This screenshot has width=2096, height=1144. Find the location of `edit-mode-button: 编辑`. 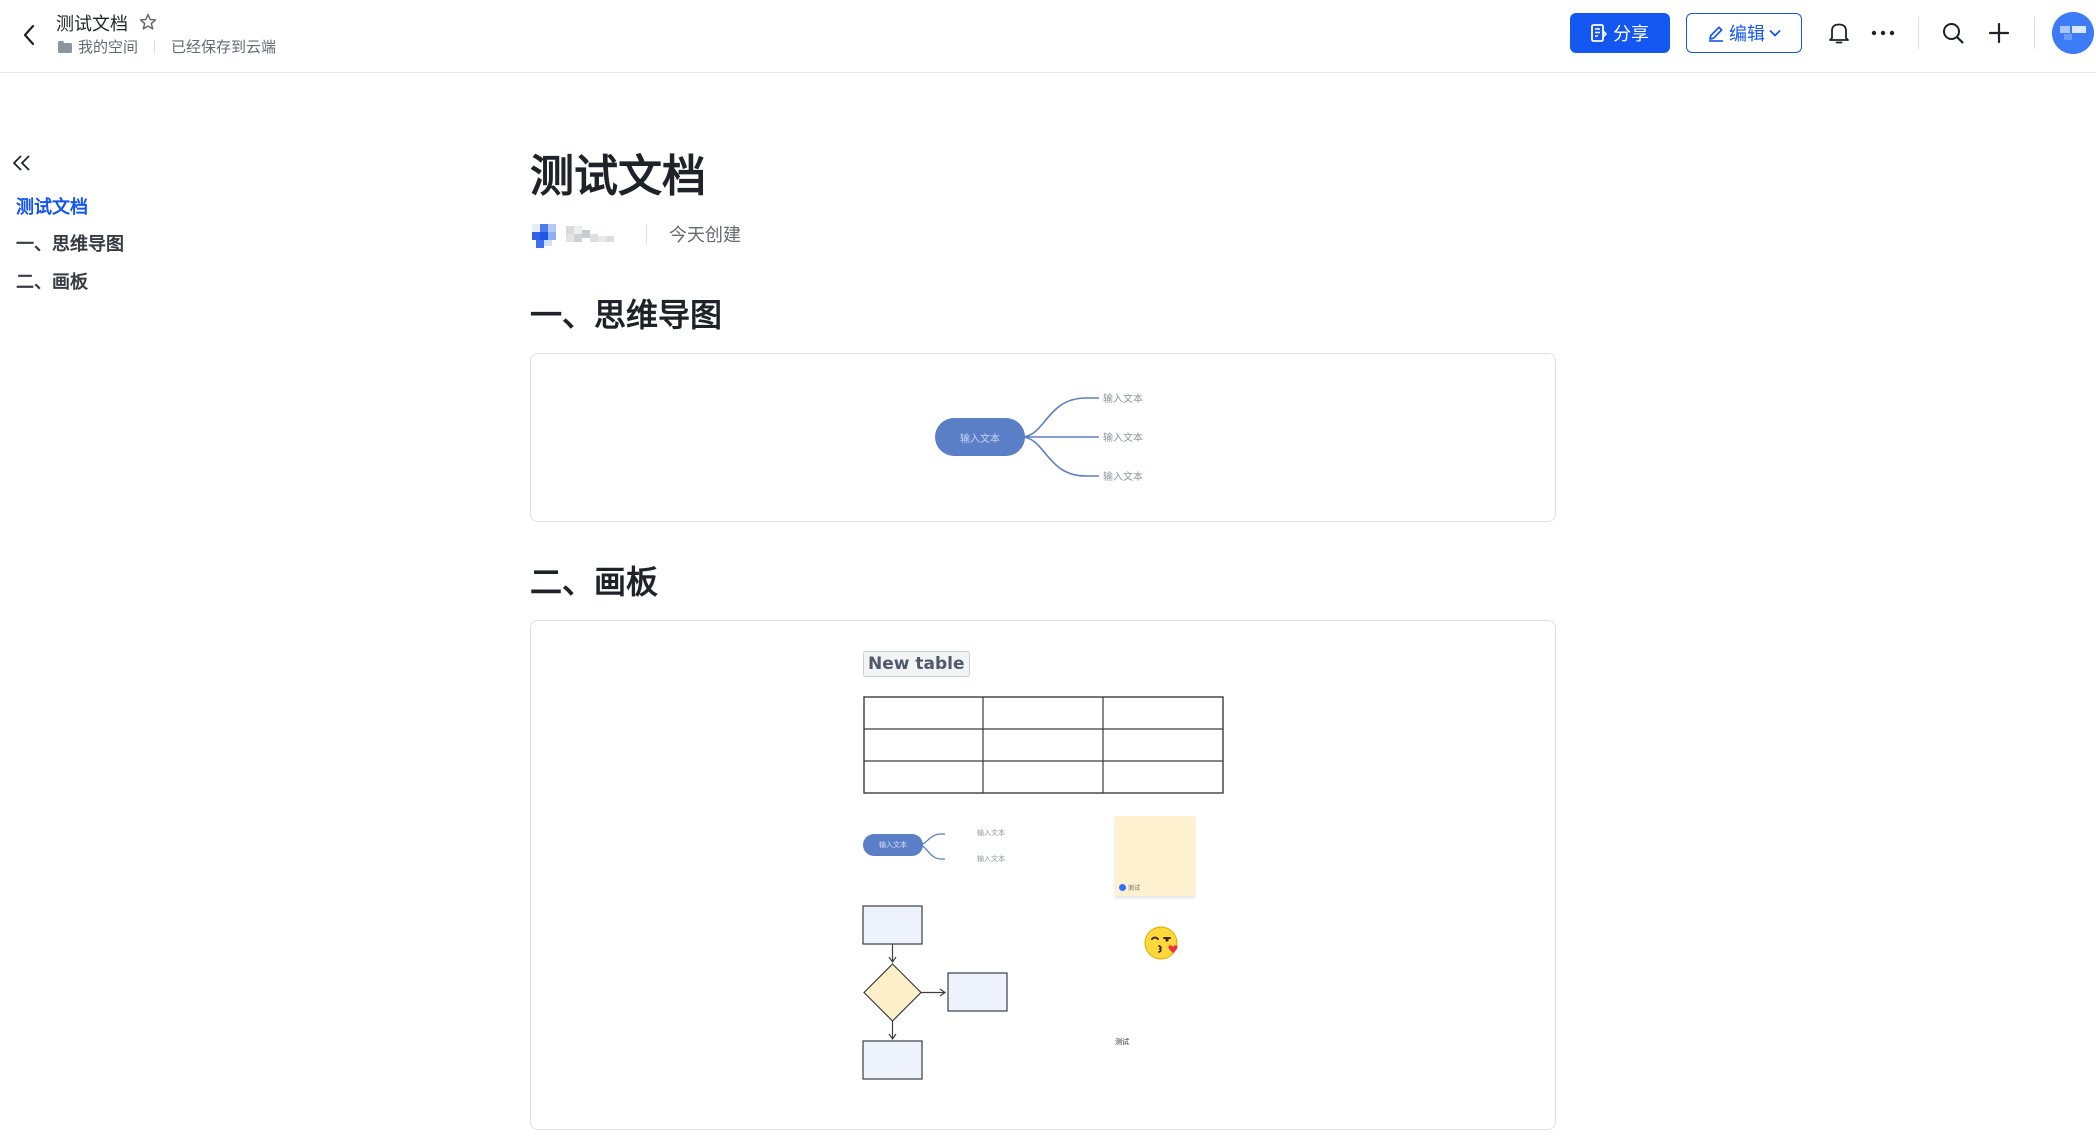

edit-mode-button: 编辑 is located at coordinates (1744, 33).